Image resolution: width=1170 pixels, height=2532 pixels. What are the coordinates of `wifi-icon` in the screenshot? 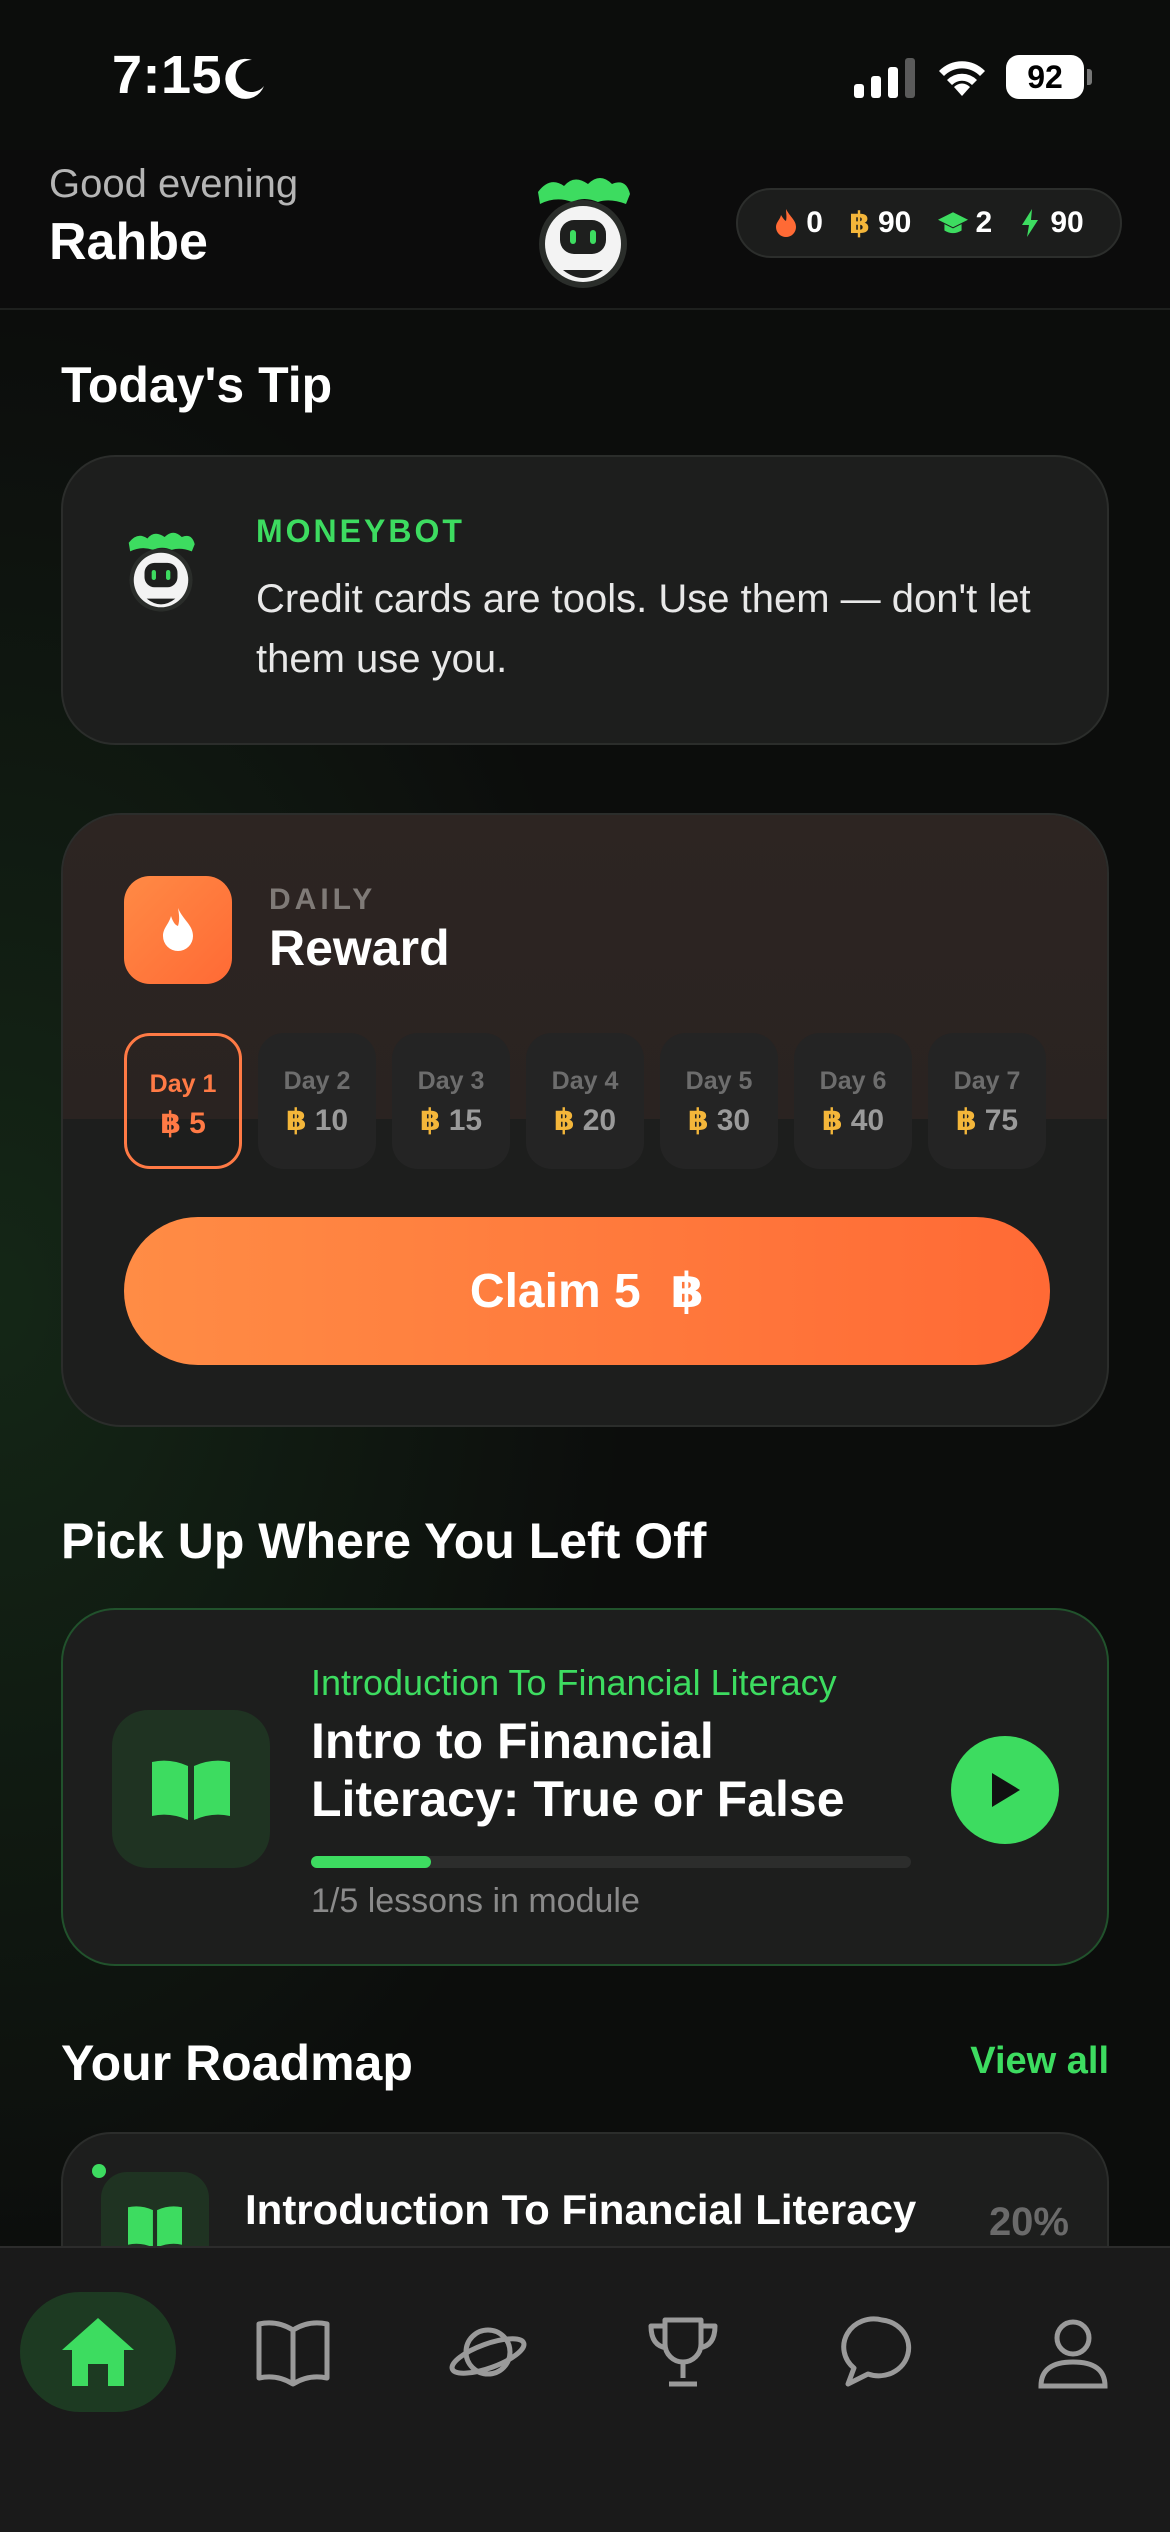 It's located at (962, 78).